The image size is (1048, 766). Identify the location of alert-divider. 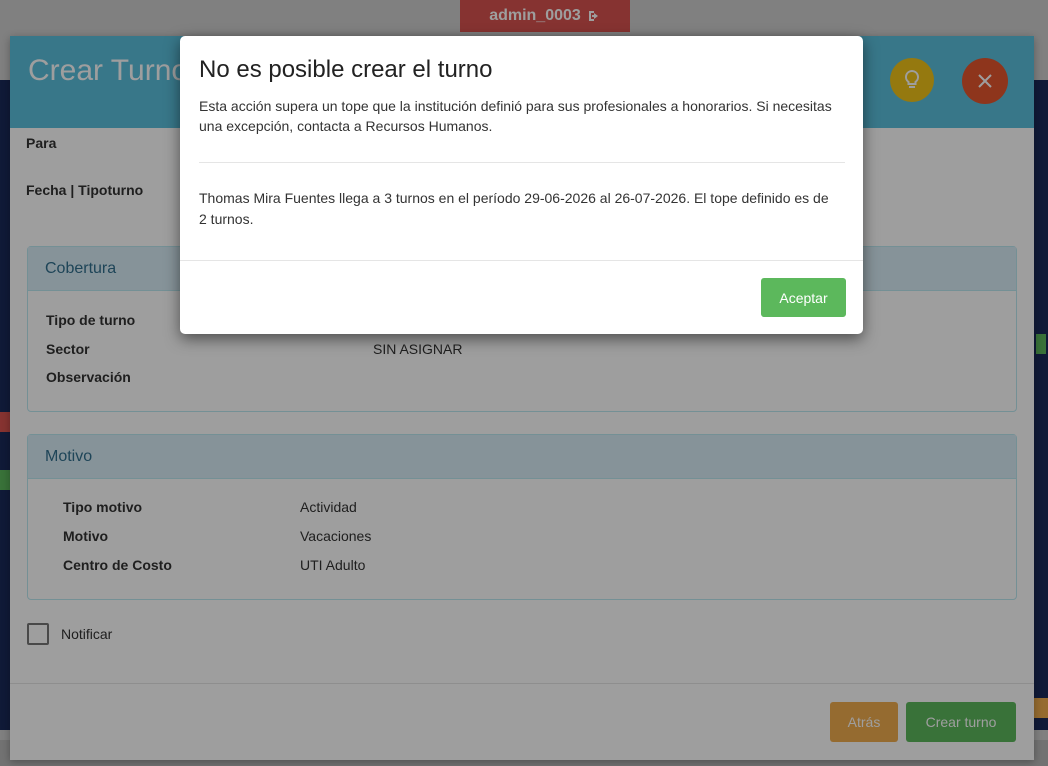
(522, 162).